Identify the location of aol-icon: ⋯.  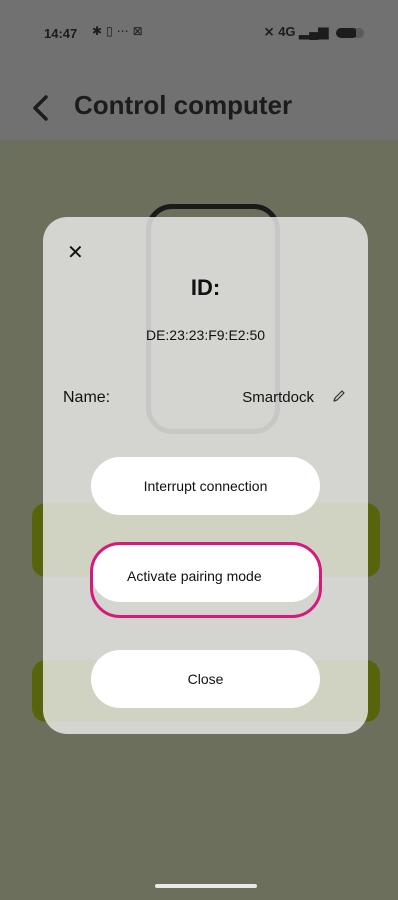
(124, 31).